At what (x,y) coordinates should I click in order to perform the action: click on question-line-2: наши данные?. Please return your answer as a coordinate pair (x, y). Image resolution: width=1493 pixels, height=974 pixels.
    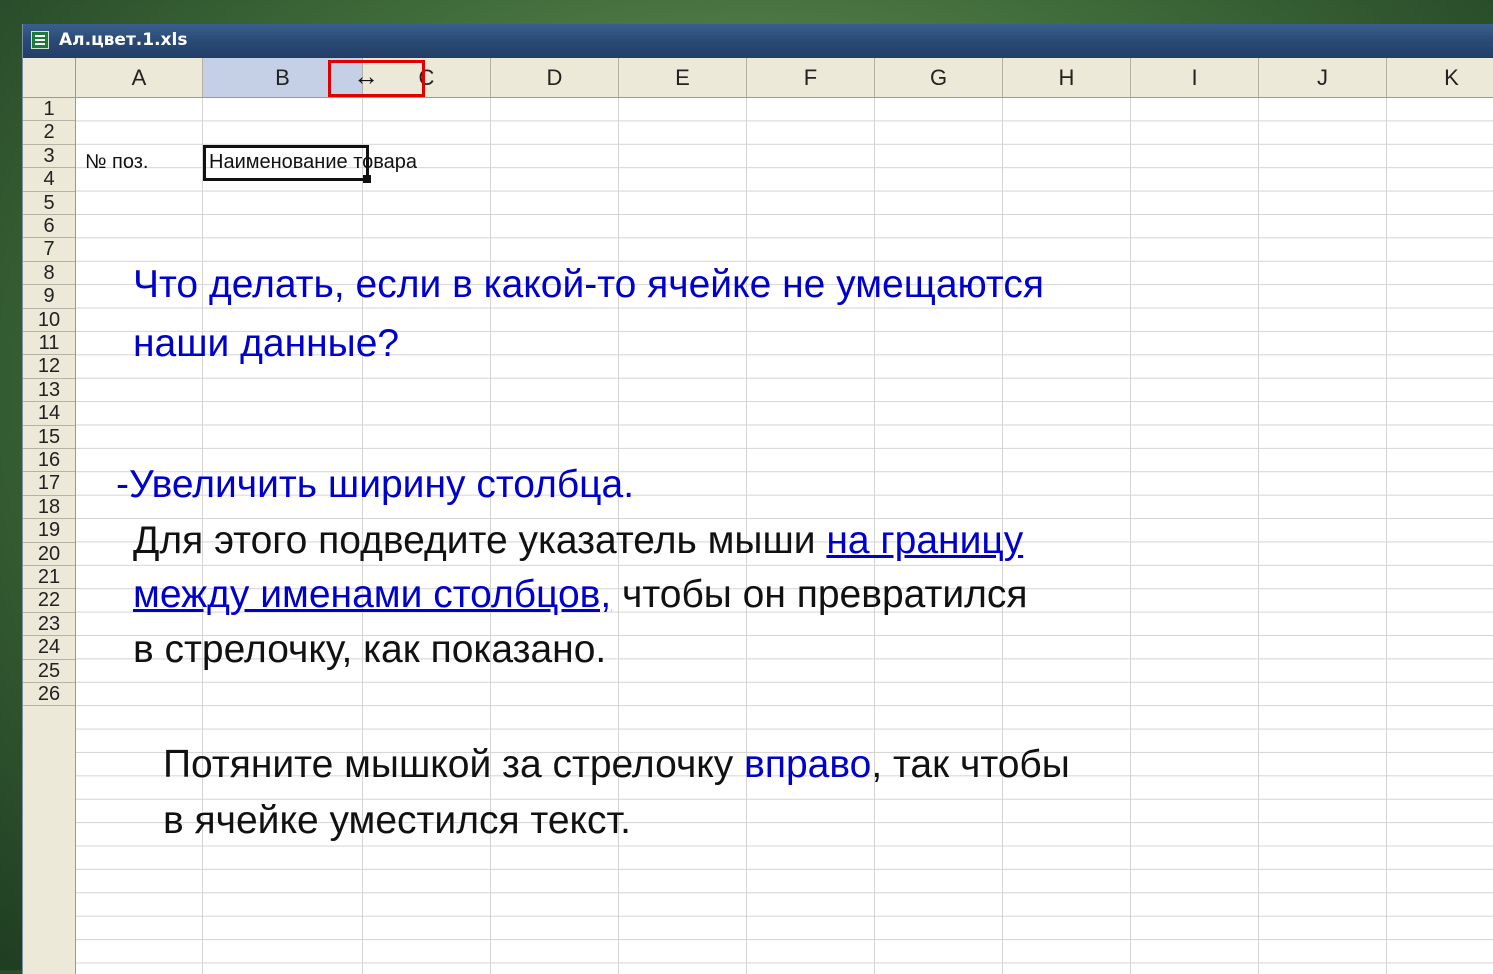
    Looking at the image, I should click on (266, 343).